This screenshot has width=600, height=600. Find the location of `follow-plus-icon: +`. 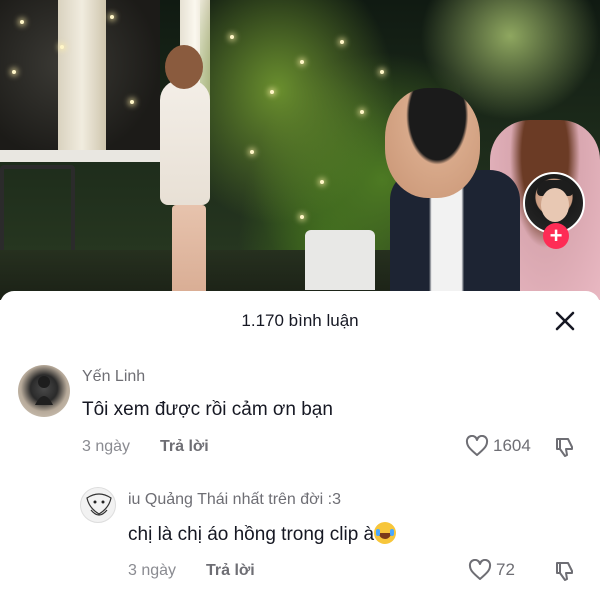

follow-plus-icon: + is located at coordinates (556, 236).